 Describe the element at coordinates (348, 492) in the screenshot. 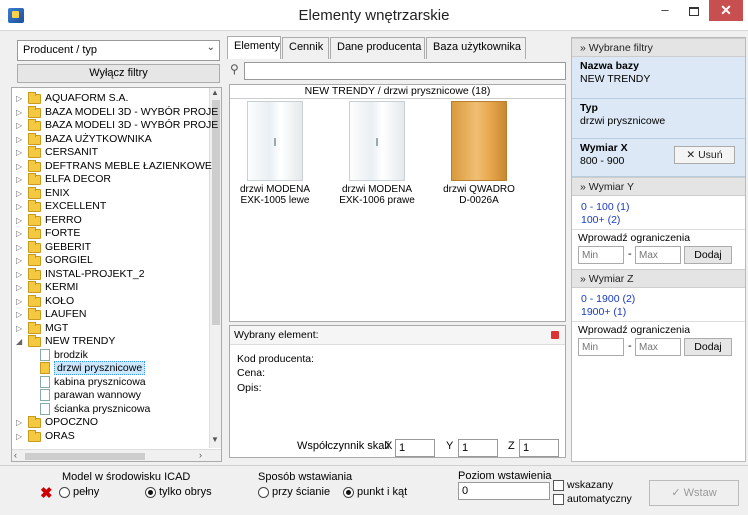

I see `insert-point-radio` at that location.